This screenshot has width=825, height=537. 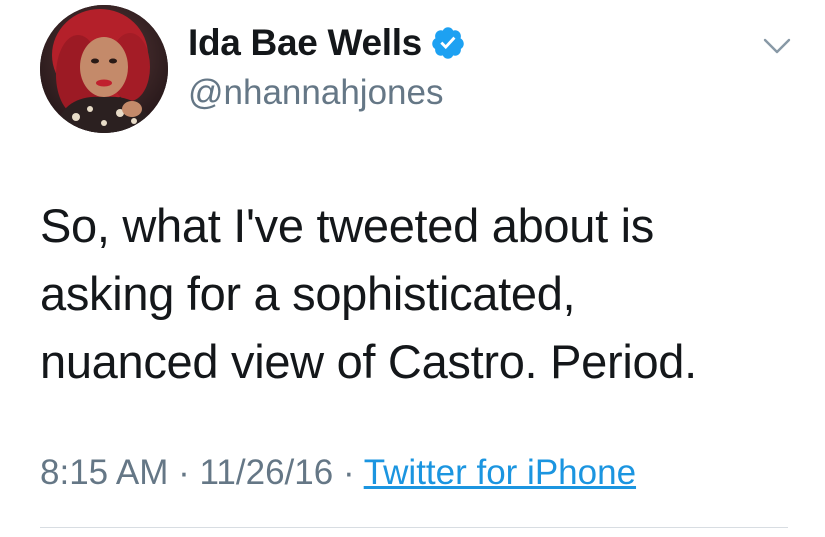 I want to click on avatar, so click(x=104, y=69).